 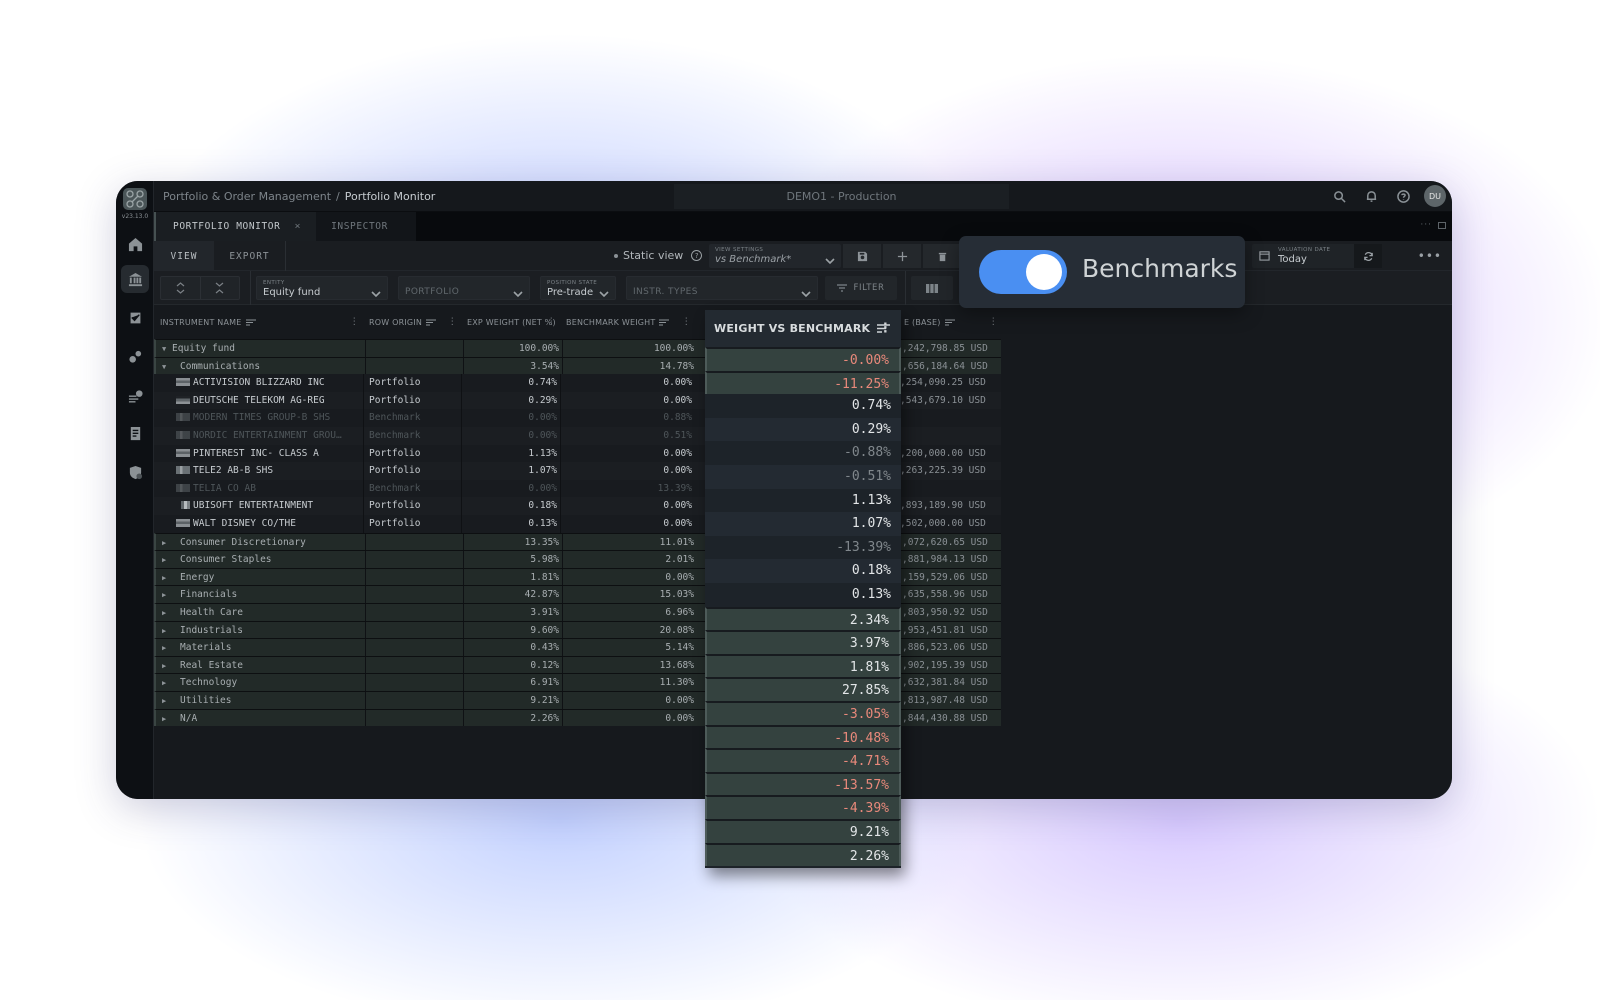 What do you see at coordinates (803, 226) in the screenshot?
I see `tab-bar: PORTFOLIO MONITOR × INSPECTOR ···` at bounding box center [803, 226].